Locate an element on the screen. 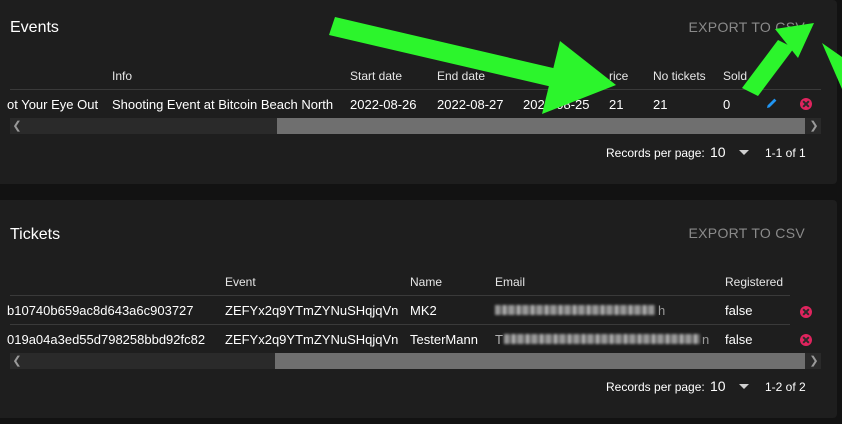  events-col-ticket-date: Ticke is located at coordinates (537, 76).